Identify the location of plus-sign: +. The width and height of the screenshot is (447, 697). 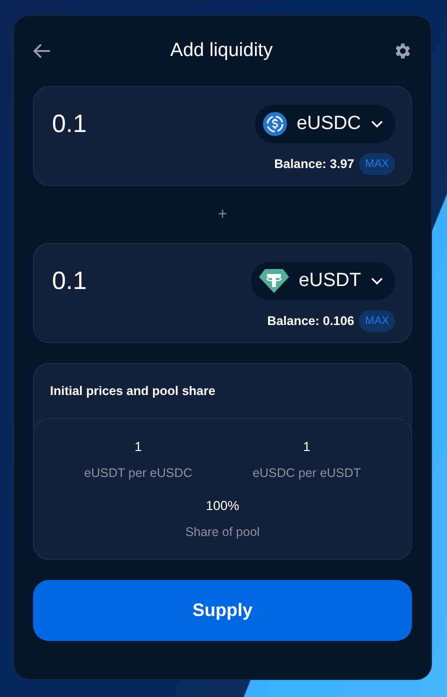
(223, 215).